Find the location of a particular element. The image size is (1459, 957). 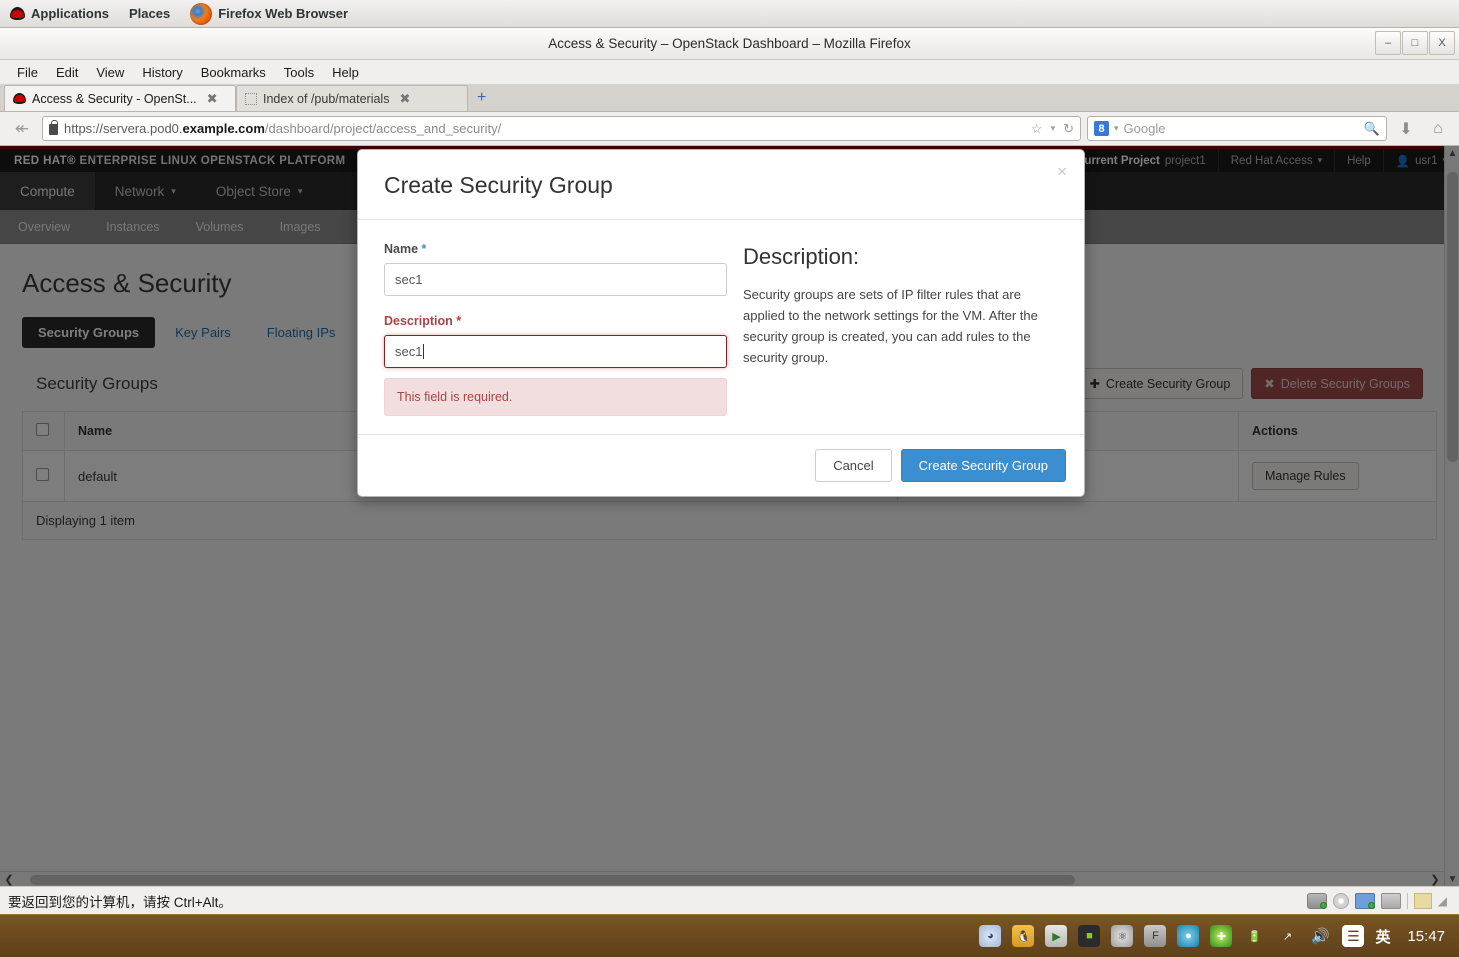

cancel-button: Cancel is located at coordinates (853, 465).